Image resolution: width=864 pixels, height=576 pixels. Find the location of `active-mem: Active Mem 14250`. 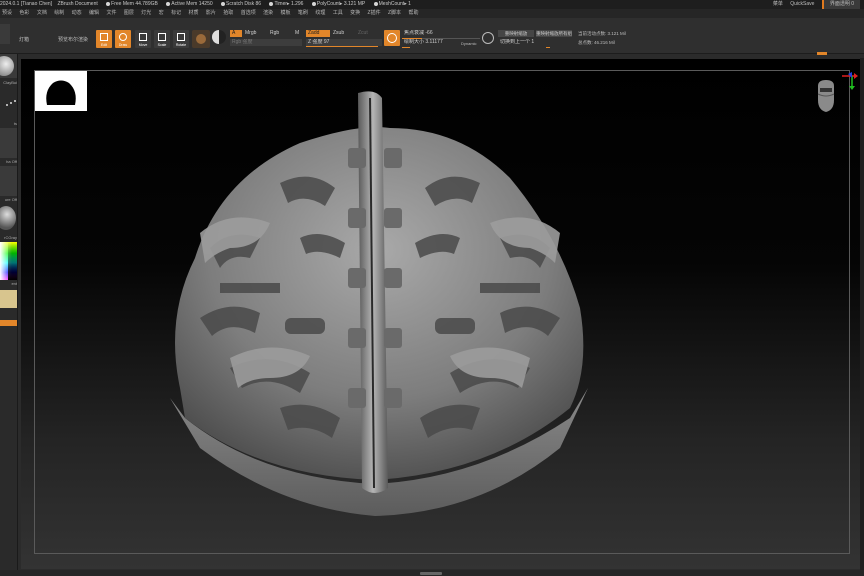

active-mem: Active Mem 14250 is located at coordinates (192, 4).